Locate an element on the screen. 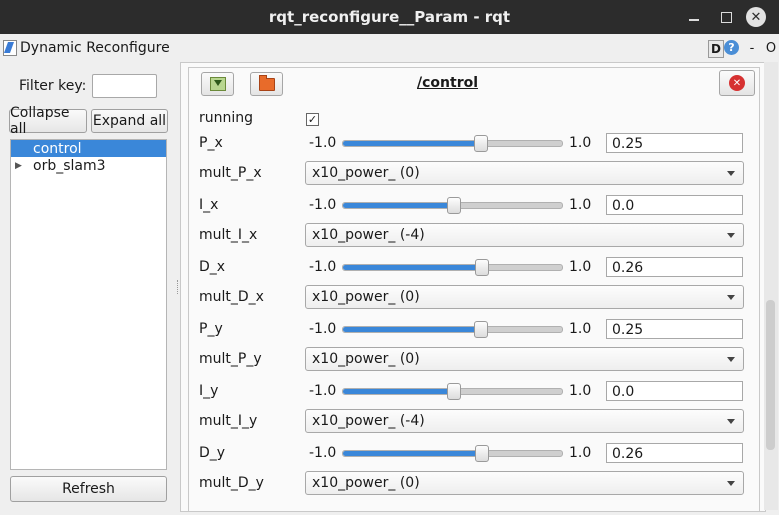 This screenshot has height=515, width=779. options-button: O is located at coordinates (771, 48).